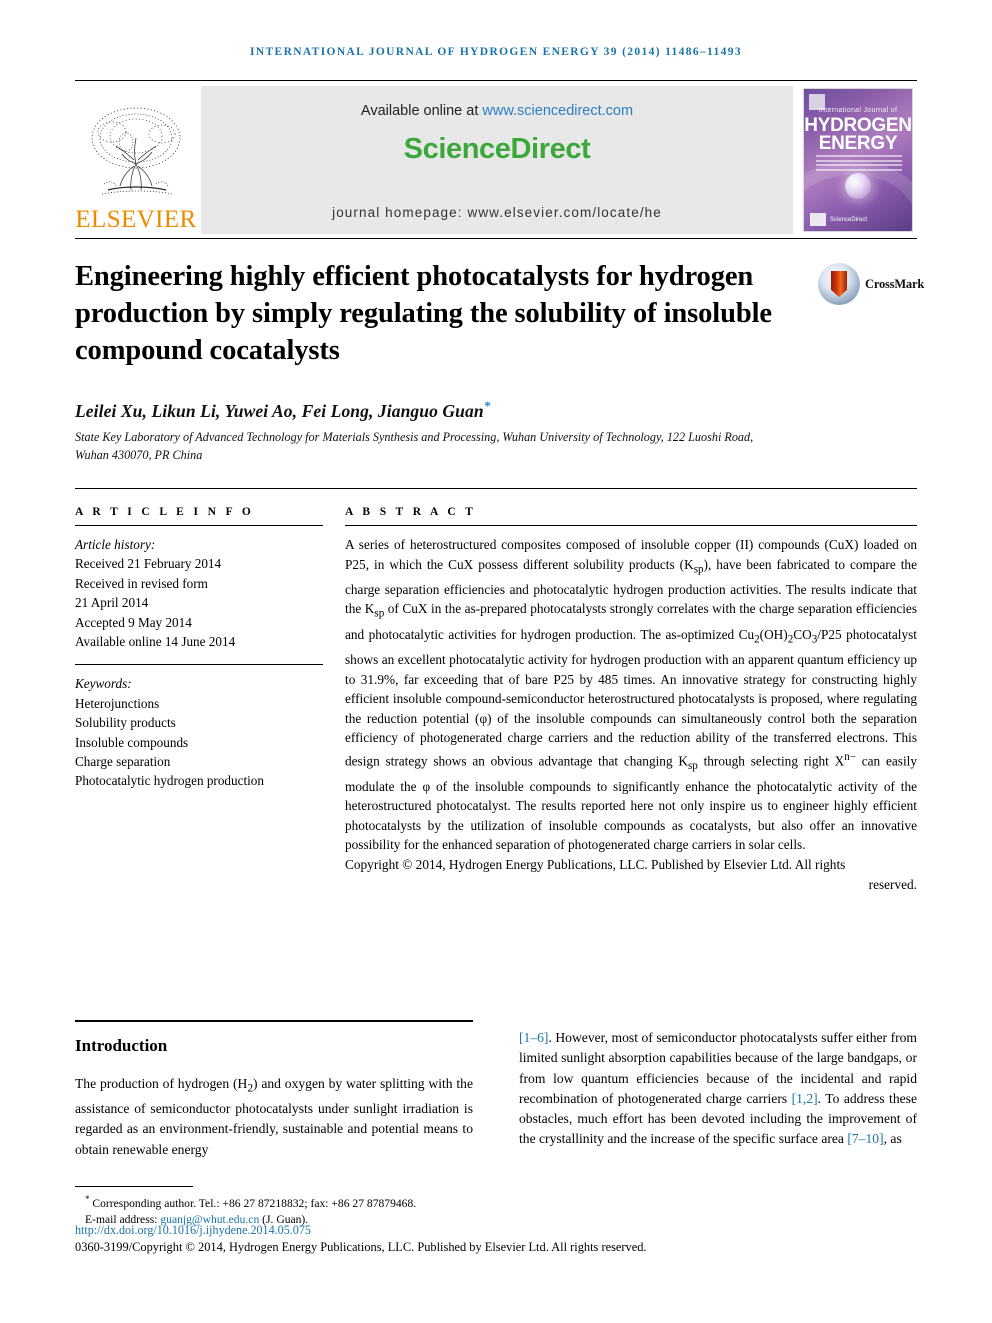 The image size is (992, 1323). What do you see at coordinates (87, 1199) in the screenshot?
I see `footnote-star-icon: *` at bounding box center [87, 1199].